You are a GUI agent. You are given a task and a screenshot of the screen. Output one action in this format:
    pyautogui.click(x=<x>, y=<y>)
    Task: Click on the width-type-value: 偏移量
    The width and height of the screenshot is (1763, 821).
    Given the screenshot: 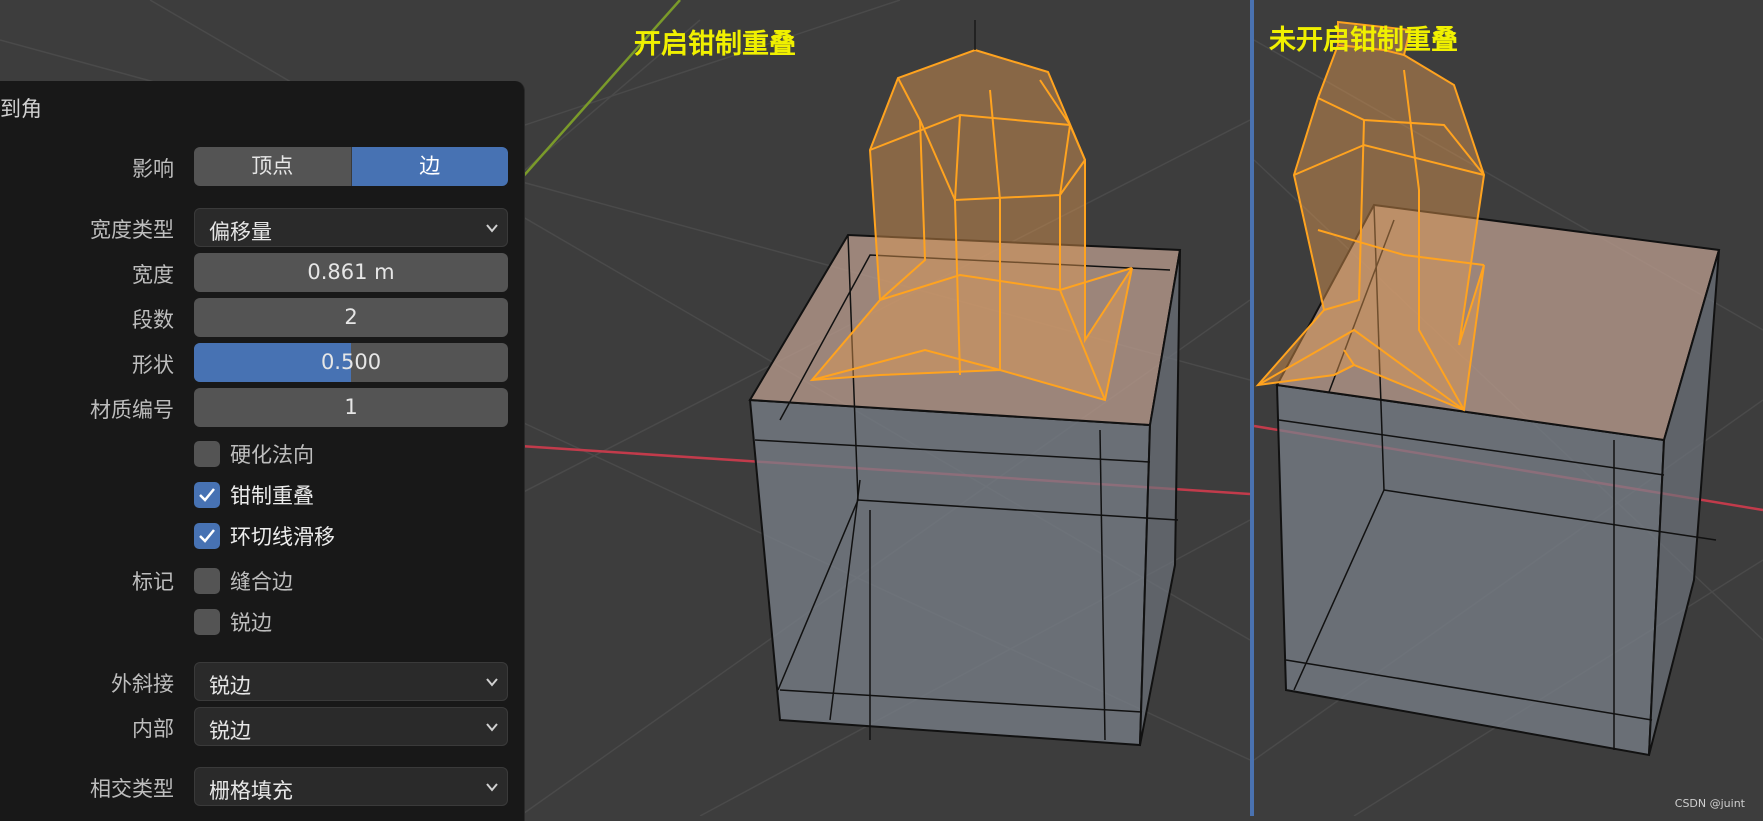 What is the action you would take?
    pyautogui.click(x=240, y=232)
    